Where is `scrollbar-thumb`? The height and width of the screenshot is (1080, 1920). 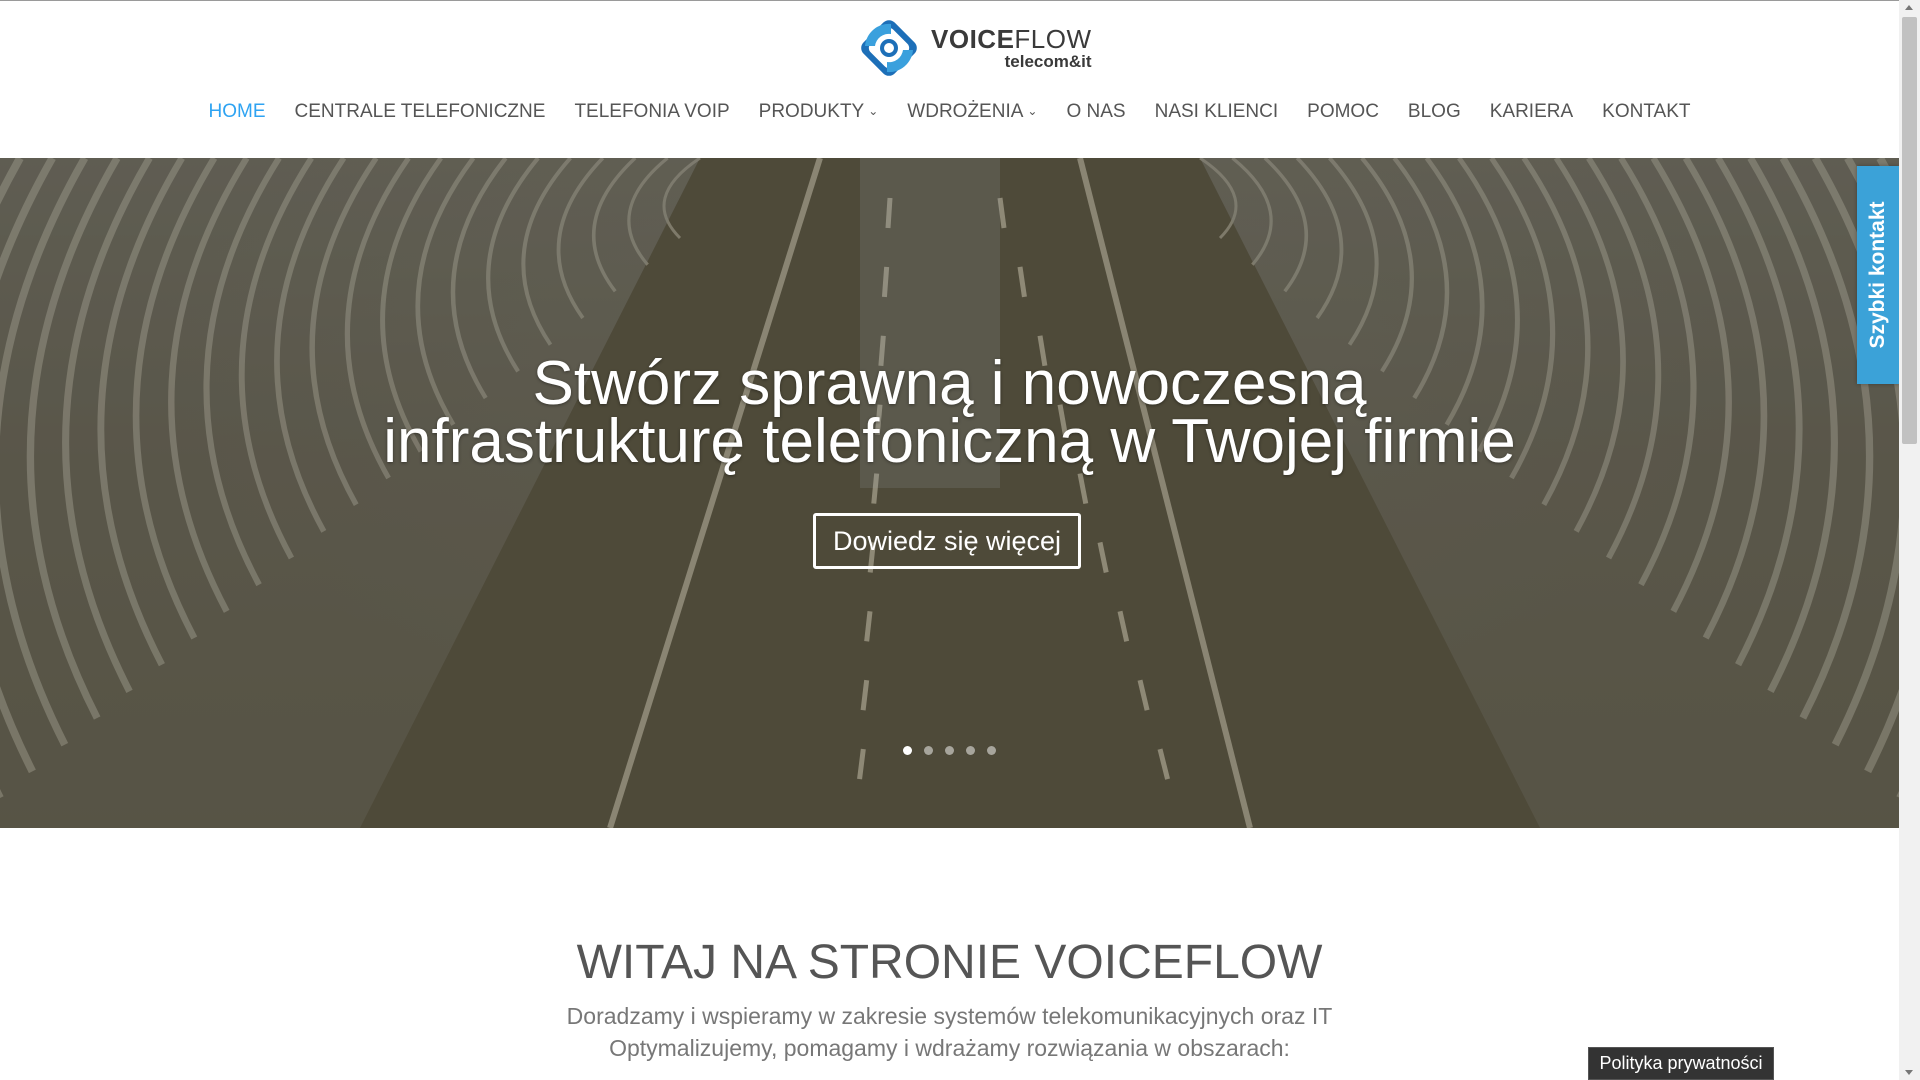 scrollbar-thumb is located at coordinates (1909, 230).